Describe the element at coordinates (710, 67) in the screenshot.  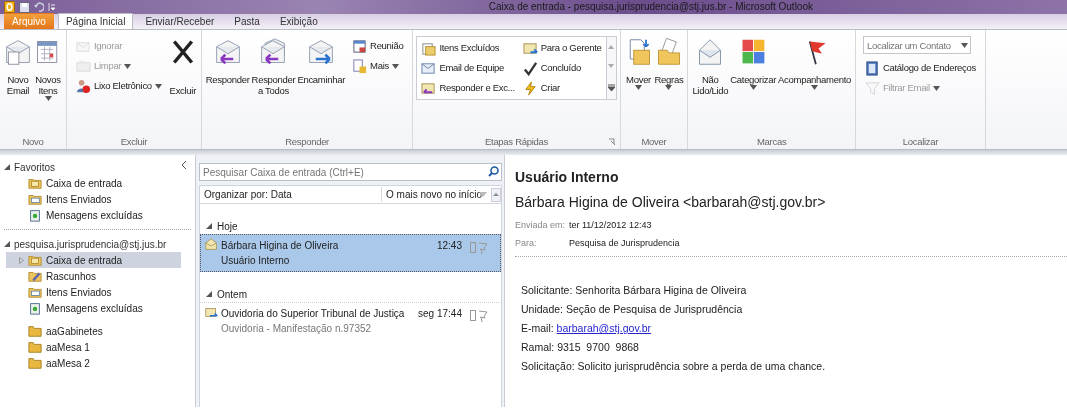
I see `ribbon-button: Não Lido/Lido` at that location.